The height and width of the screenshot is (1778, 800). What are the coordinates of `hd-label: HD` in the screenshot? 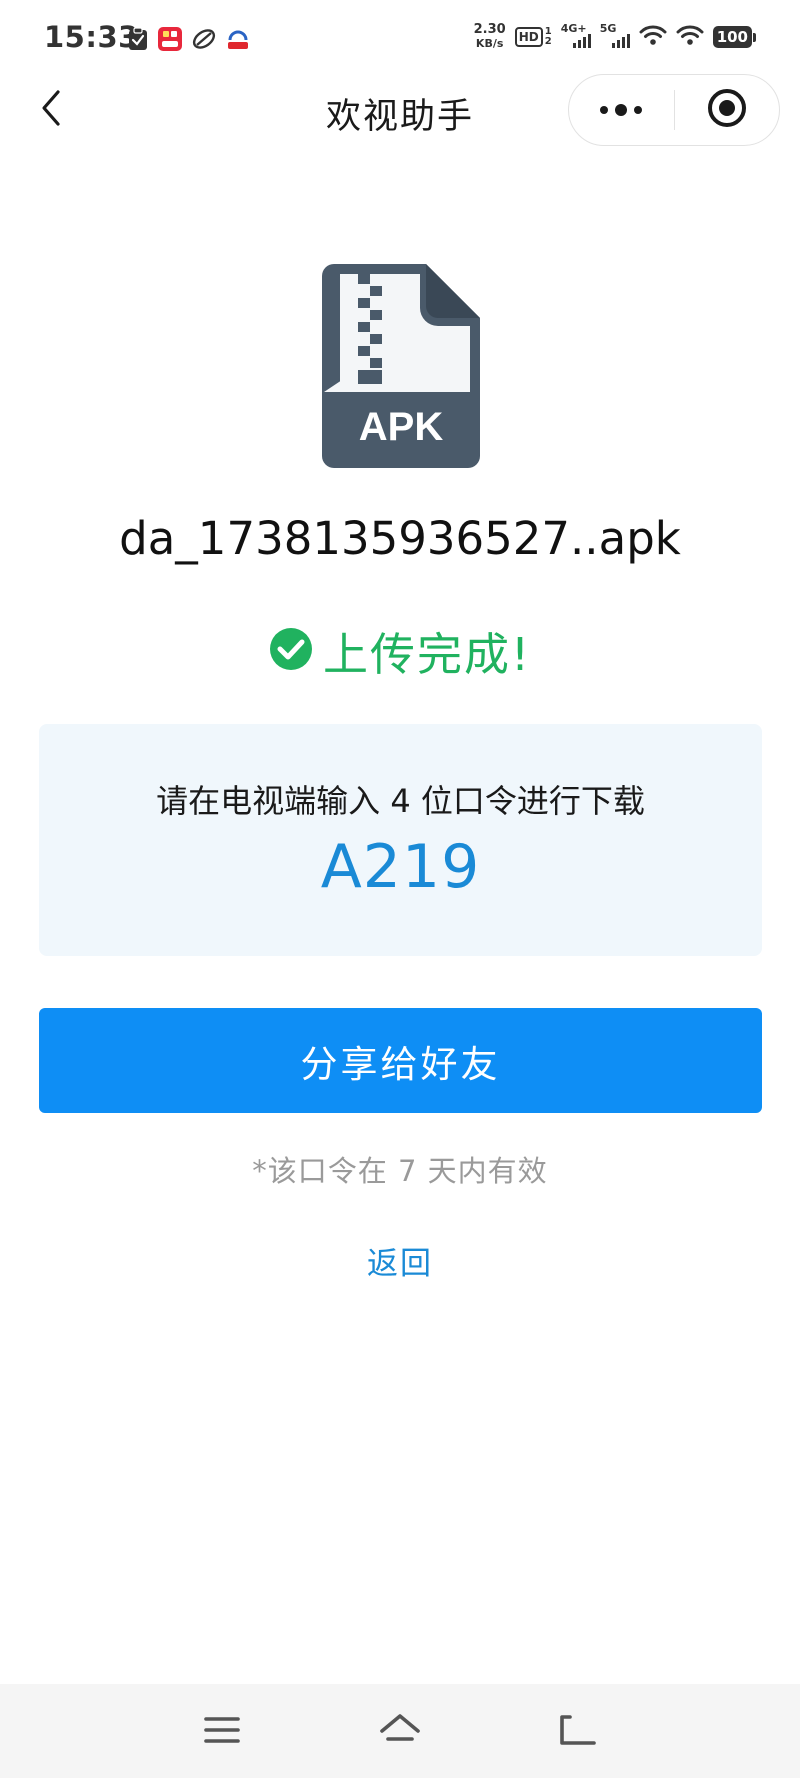 It's located at (528, 37).